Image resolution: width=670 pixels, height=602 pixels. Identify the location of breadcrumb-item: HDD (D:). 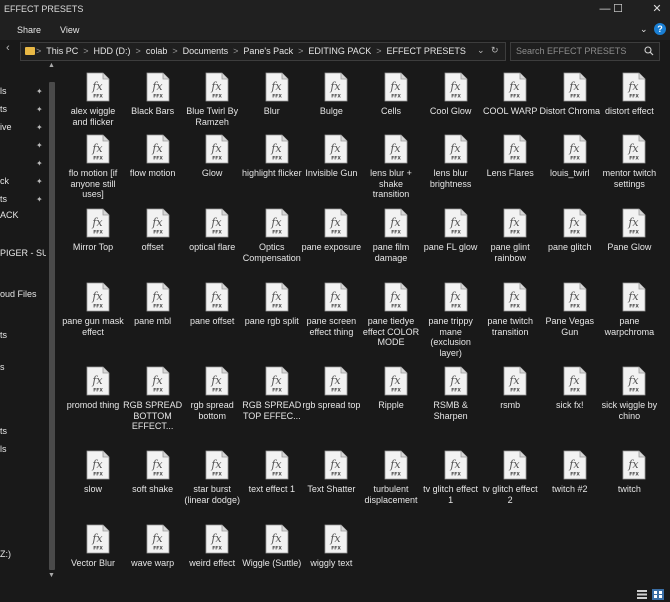
(112, 51).